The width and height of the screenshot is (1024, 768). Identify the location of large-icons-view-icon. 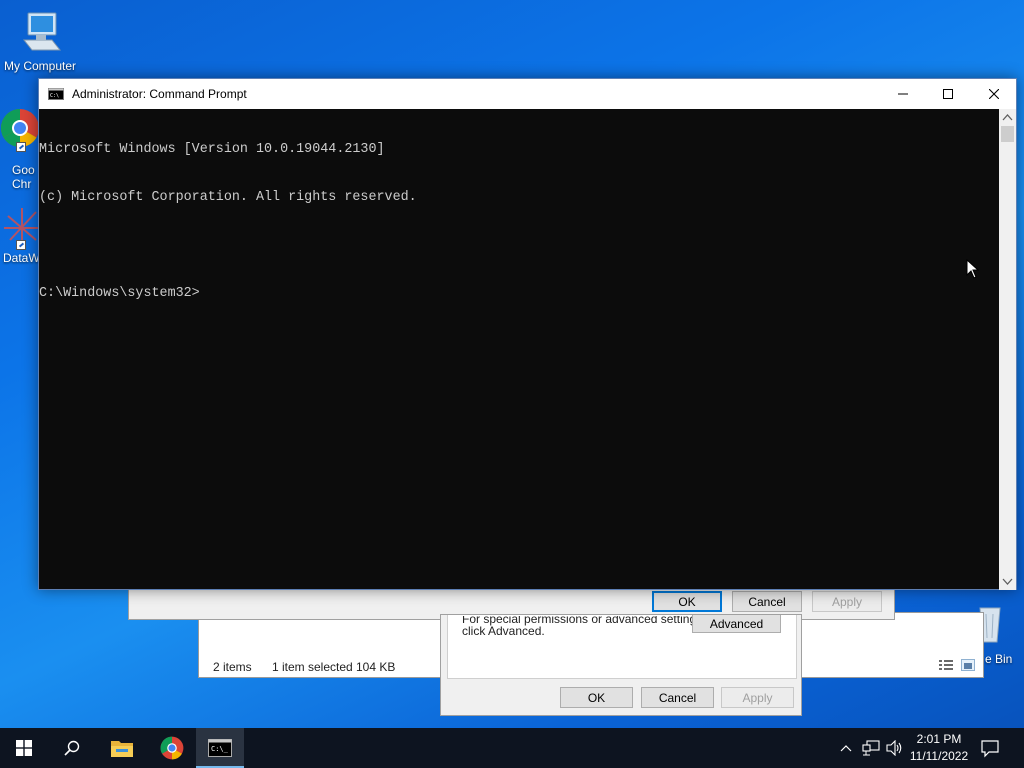
(968, 665).